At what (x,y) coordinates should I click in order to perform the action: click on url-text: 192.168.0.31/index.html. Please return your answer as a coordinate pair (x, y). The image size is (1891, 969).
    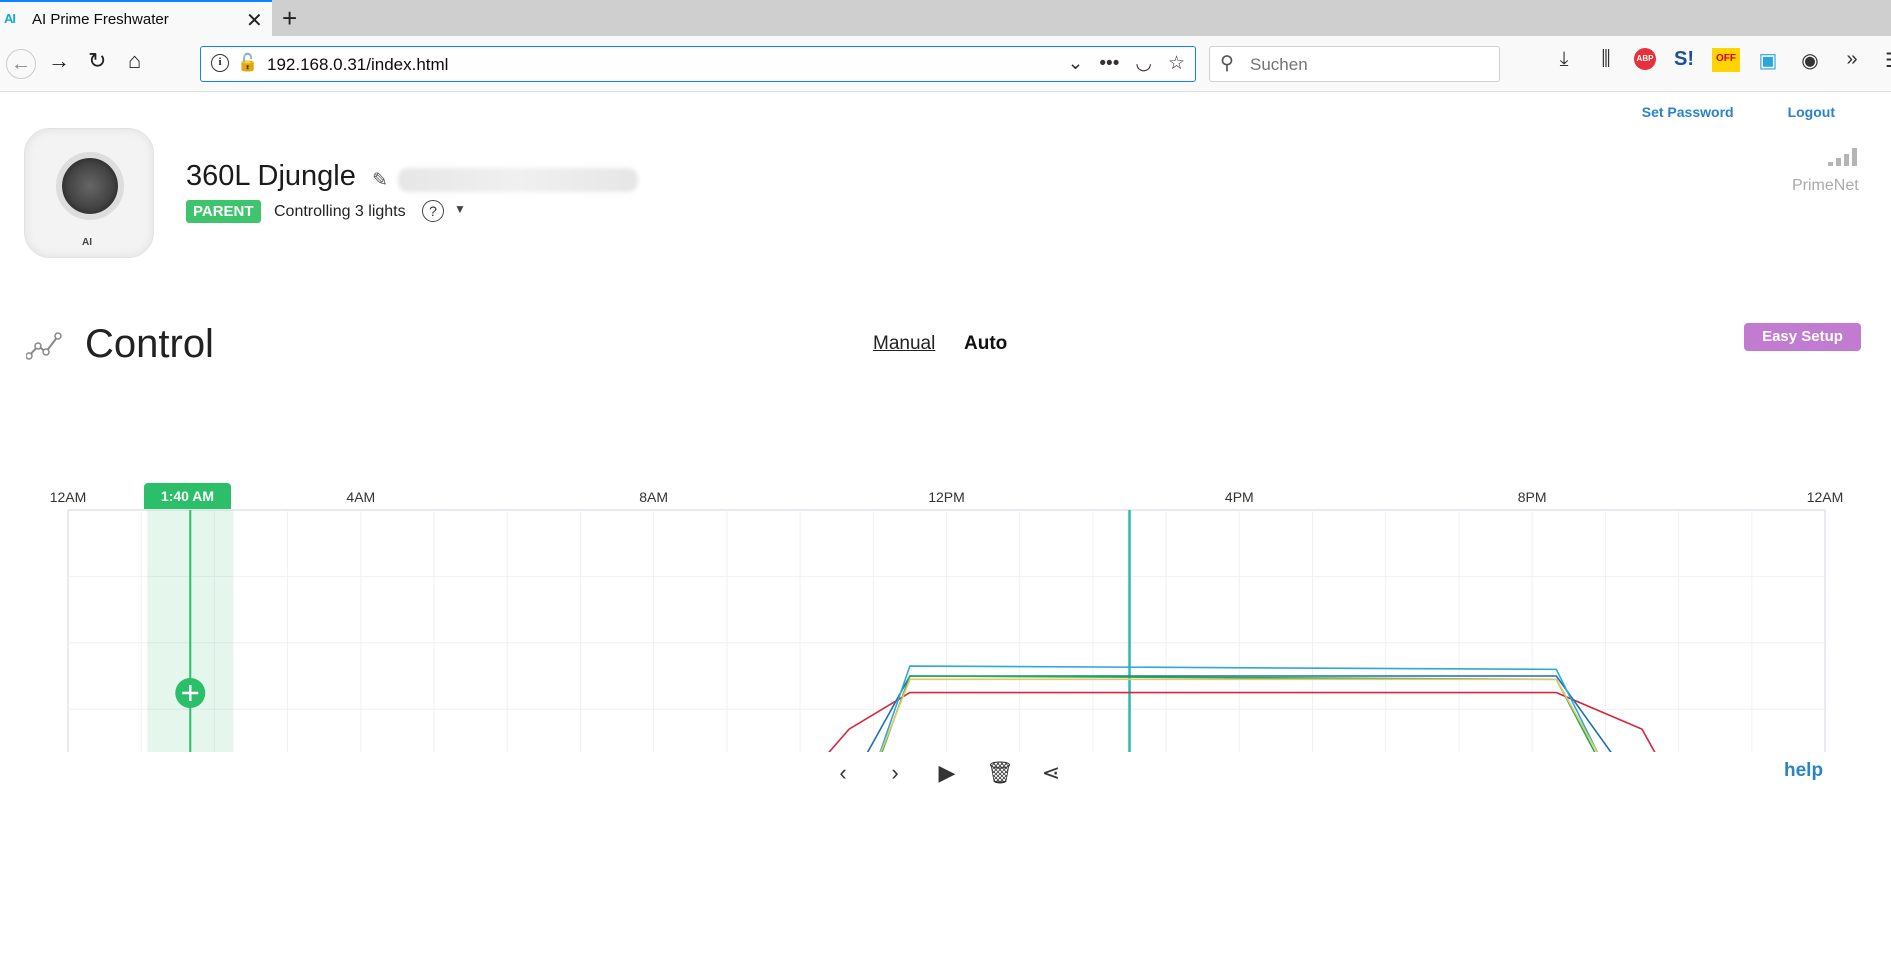
    Looking at the image, I should click on (357, 65).